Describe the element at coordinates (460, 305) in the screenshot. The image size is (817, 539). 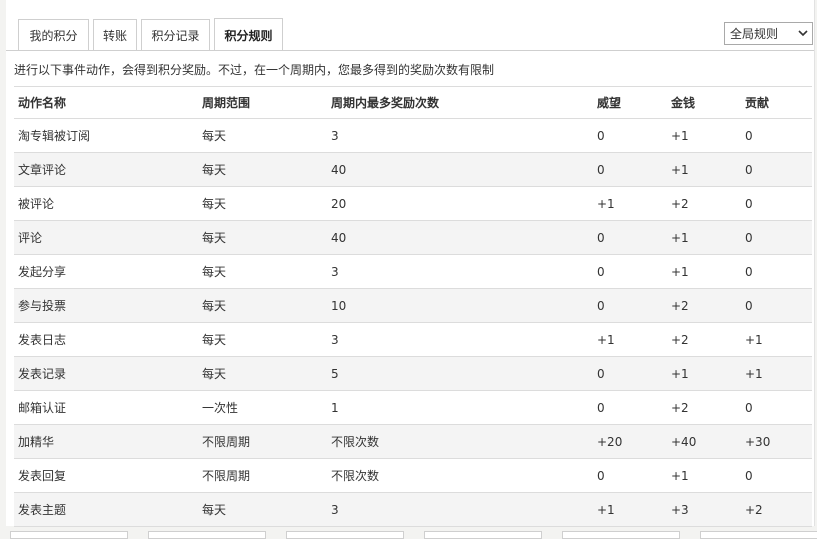
I see `cell-max-rewards: 10` at that location.